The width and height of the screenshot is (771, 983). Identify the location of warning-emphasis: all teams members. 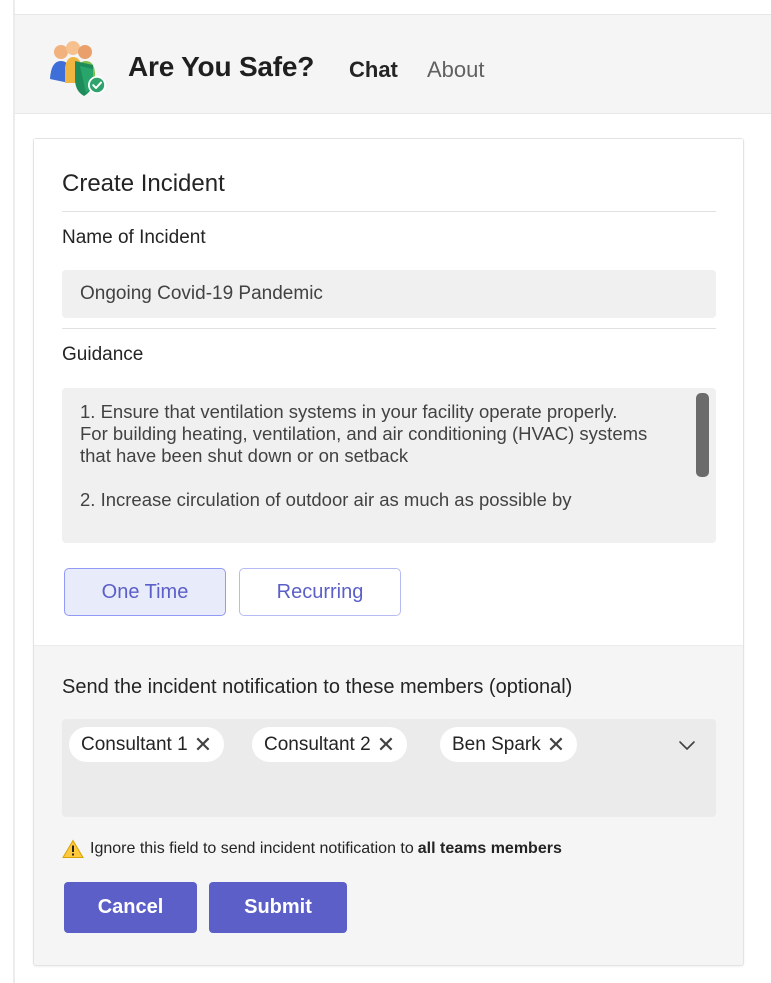
(489, 848).